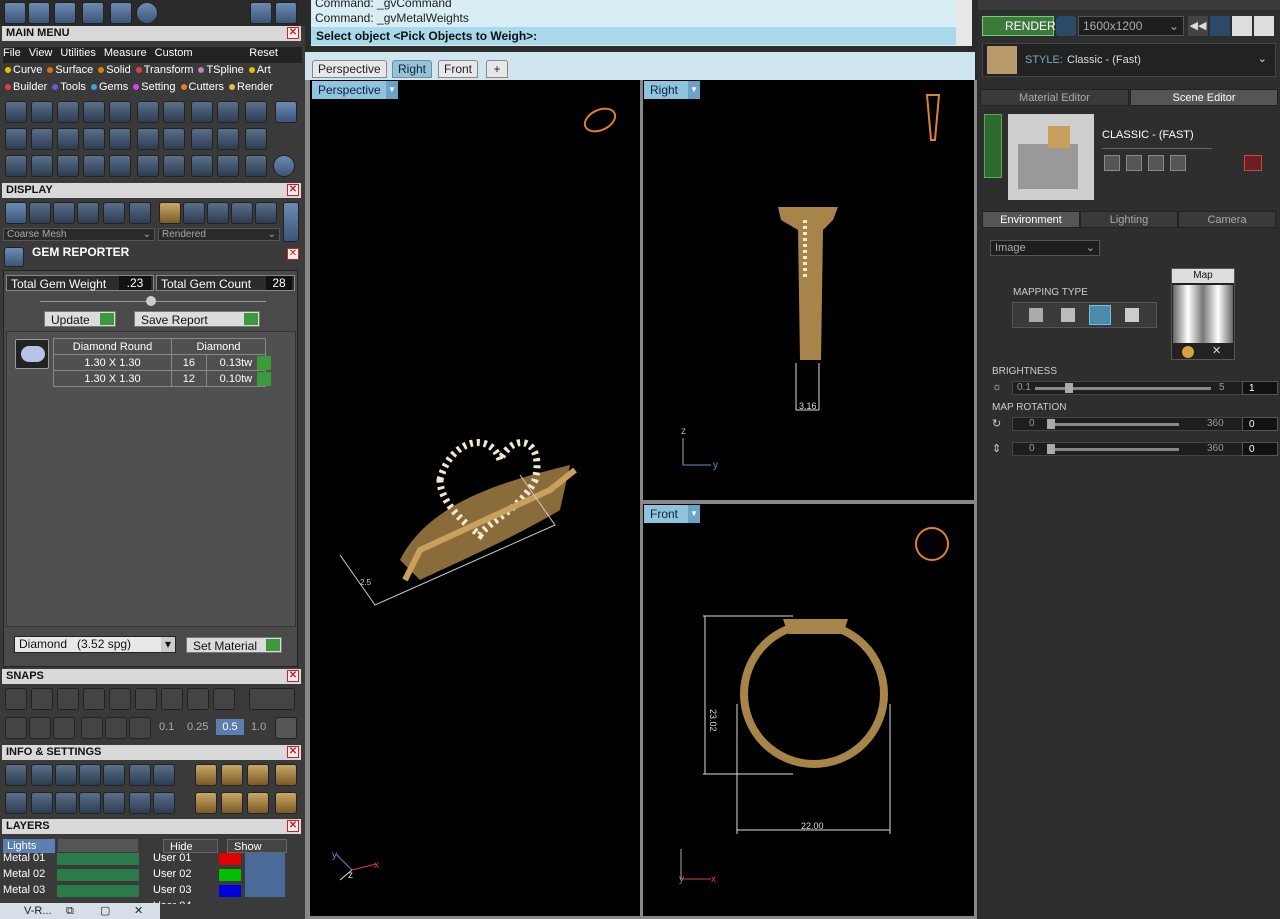 This screenshot has height=919, width=1280. What do you see at coordinates (114, 803) in the screenshot?
I see `filter-icon` at bounding box center [114, 803].